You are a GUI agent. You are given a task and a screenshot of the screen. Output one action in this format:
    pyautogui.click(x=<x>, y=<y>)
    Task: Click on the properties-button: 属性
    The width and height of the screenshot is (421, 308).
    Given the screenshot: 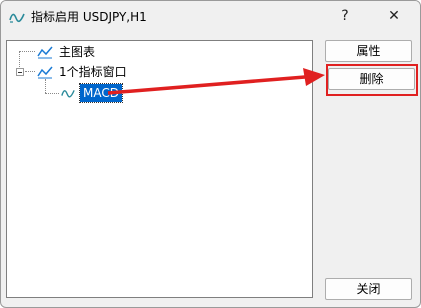 What is the action you would take?
    pyautogui.click(x=368, y=51)
    